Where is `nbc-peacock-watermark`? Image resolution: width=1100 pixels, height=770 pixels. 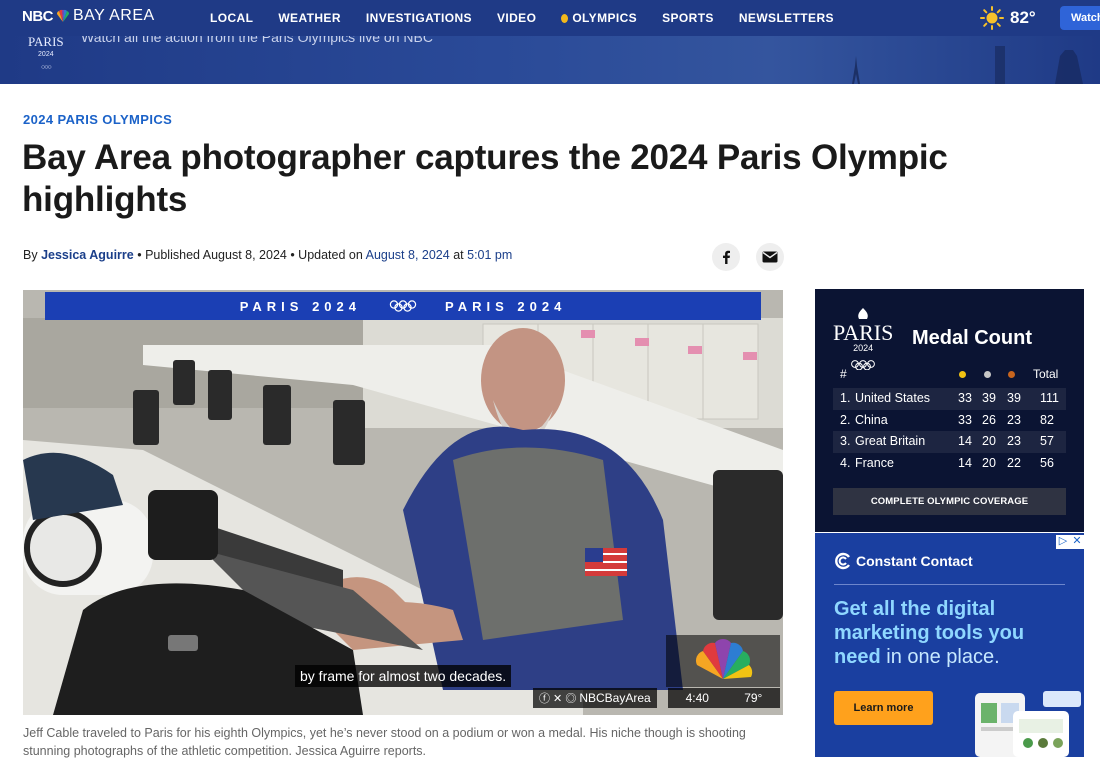 nbc-peacock-watermark is located at coordinates (723, 661).